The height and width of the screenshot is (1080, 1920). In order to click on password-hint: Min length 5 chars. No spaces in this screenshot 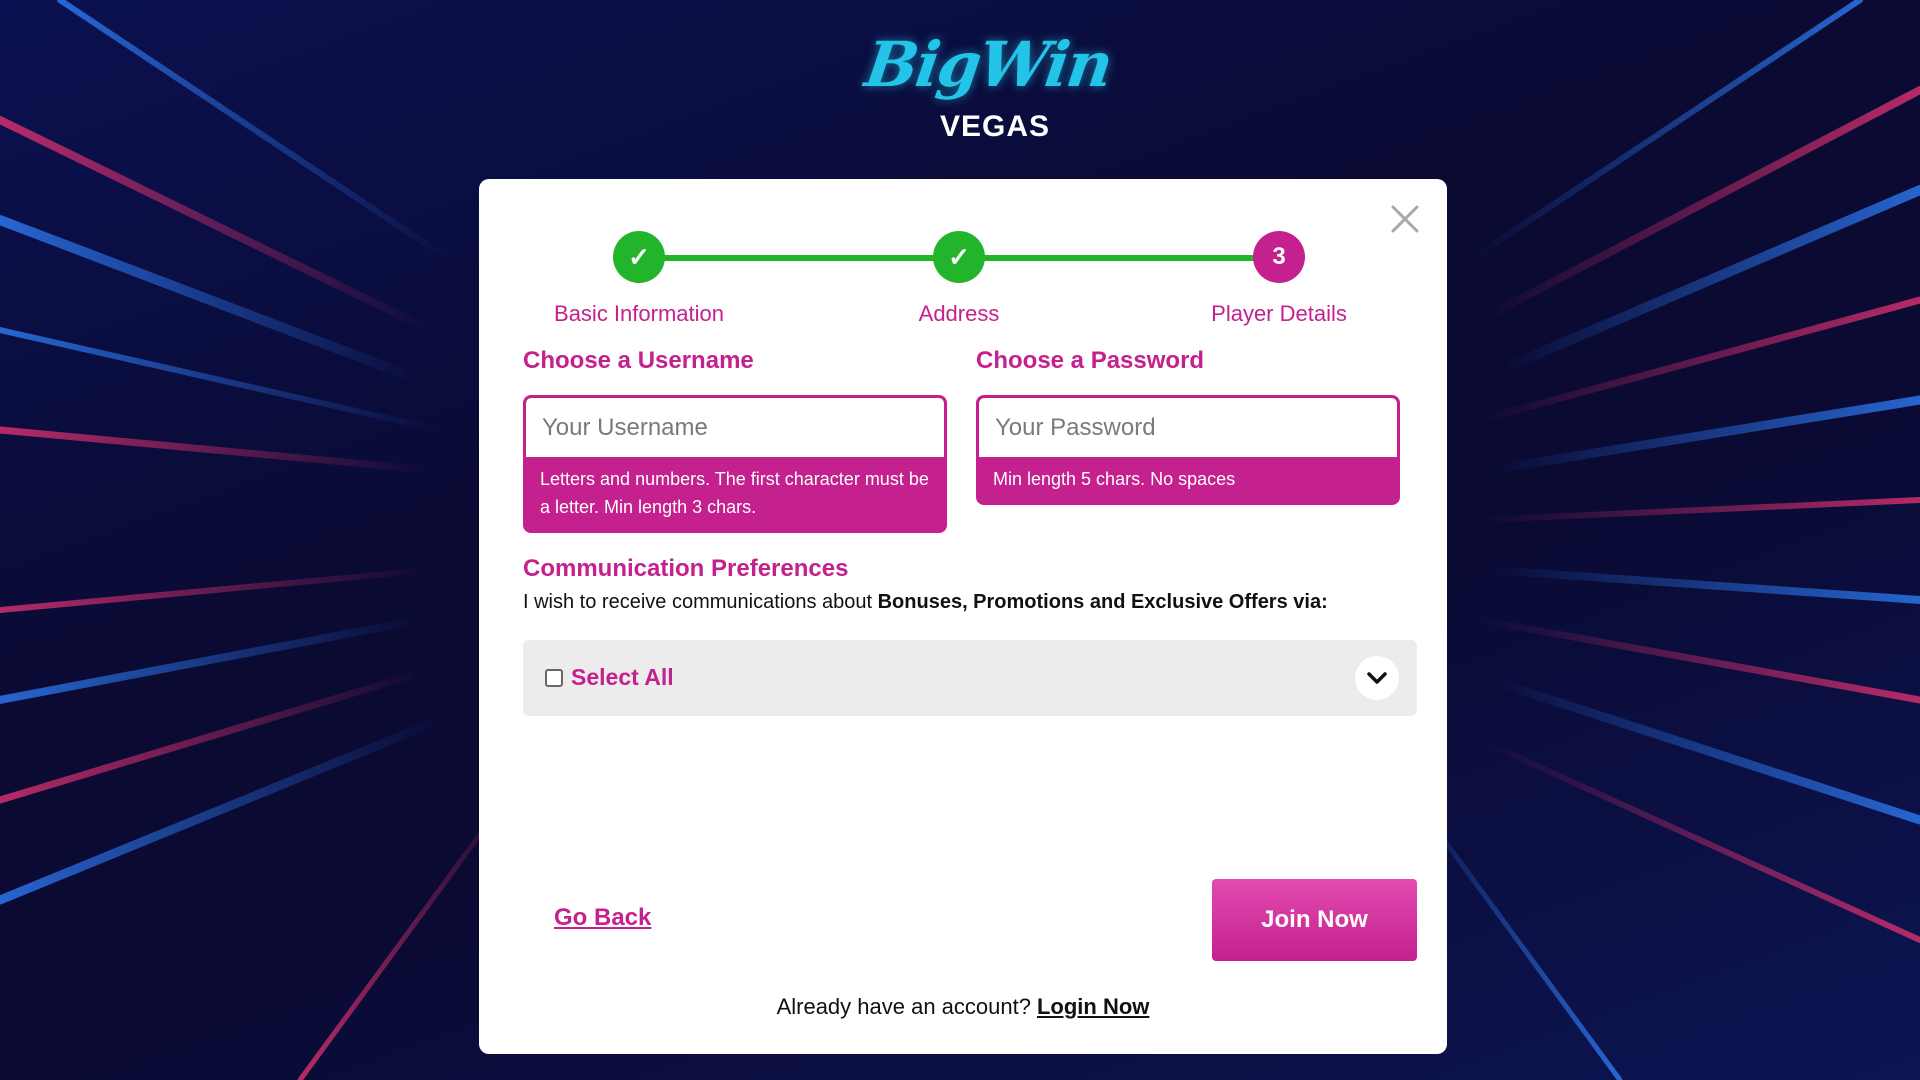, I will do `click(1114, 479)`.